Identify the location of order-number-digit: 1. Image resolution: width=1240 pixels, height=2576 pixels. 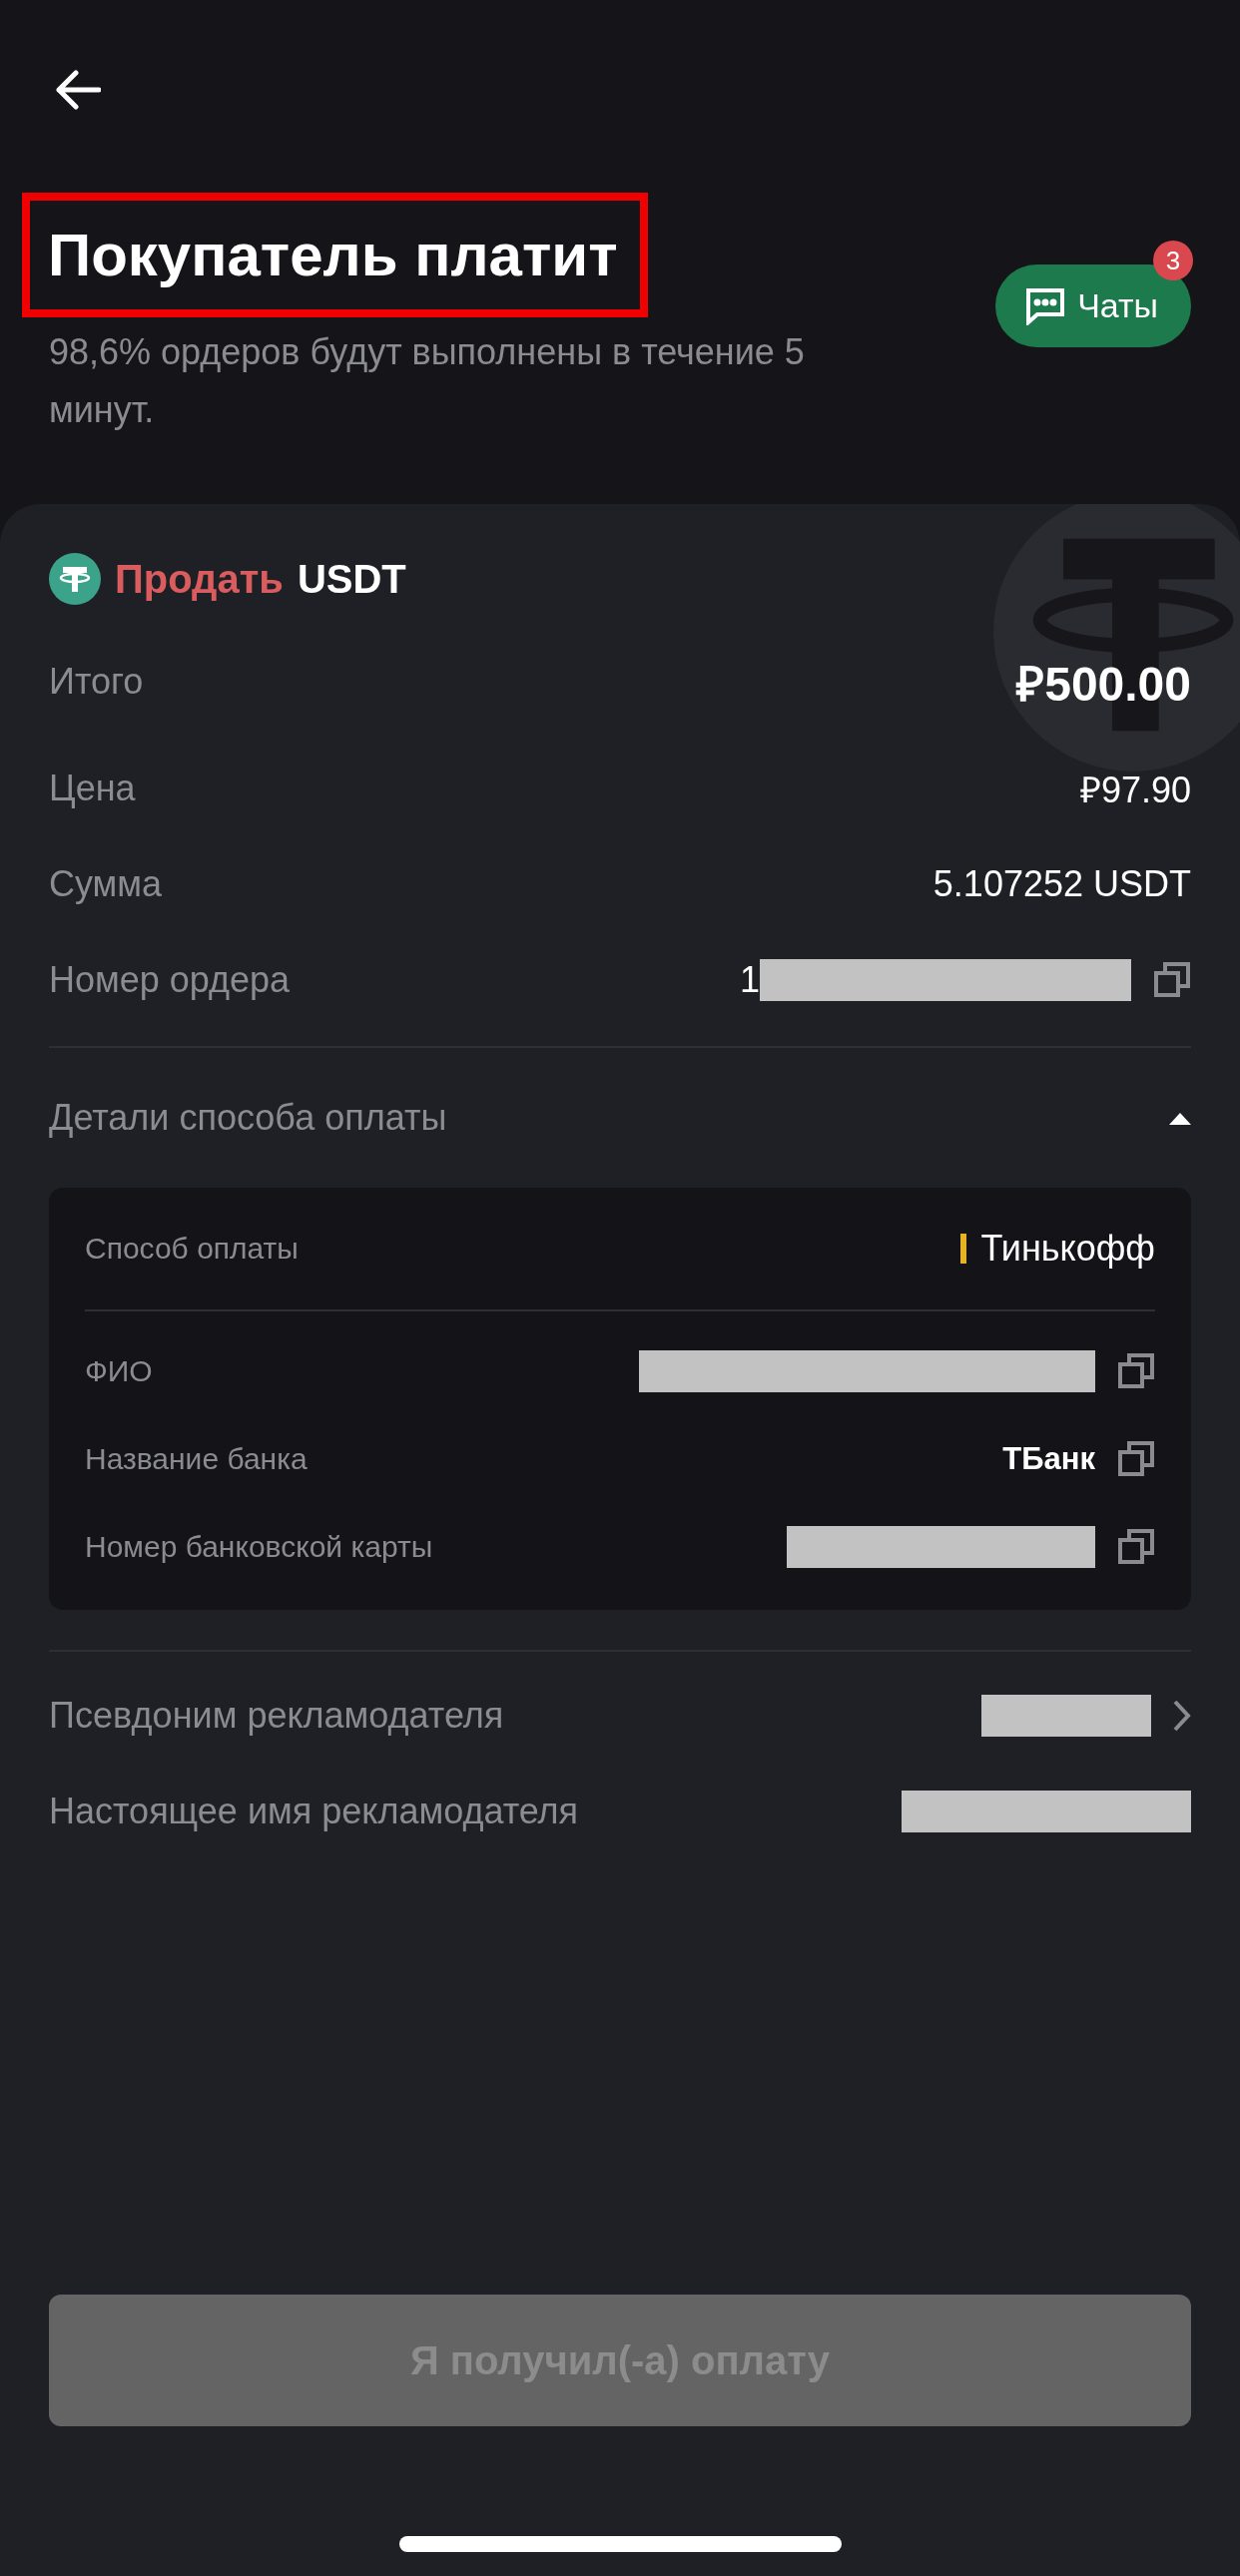
(749, 980).